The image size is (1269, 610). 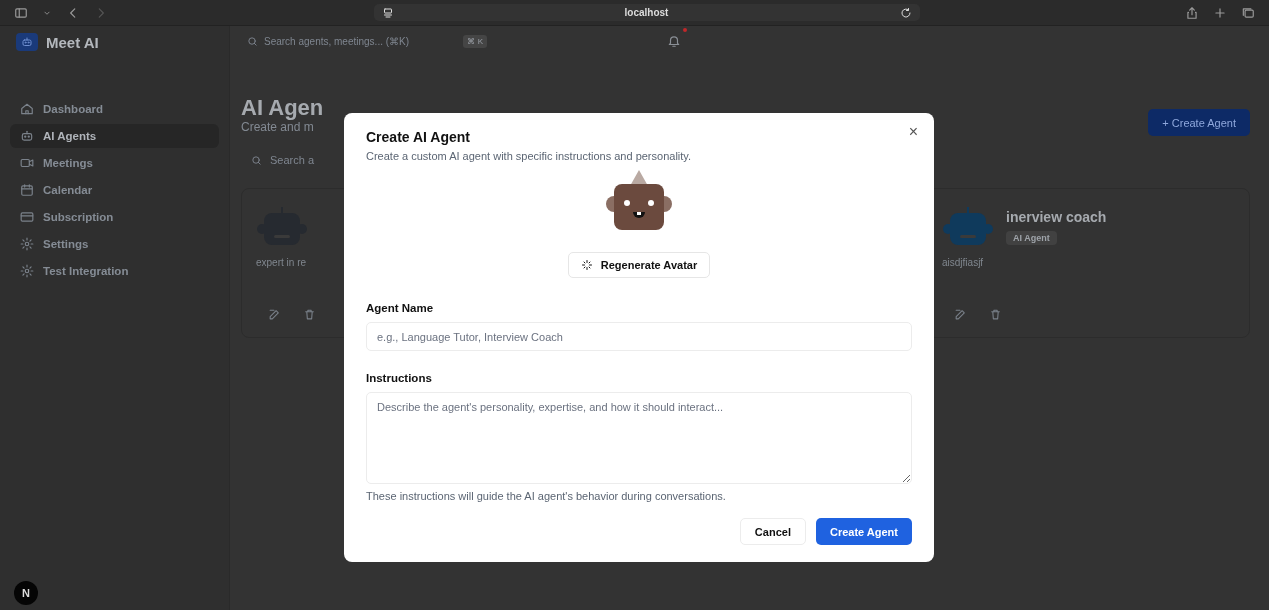 I want to click on shortcut-key: ⌘ K, so click(x=475, y=41).